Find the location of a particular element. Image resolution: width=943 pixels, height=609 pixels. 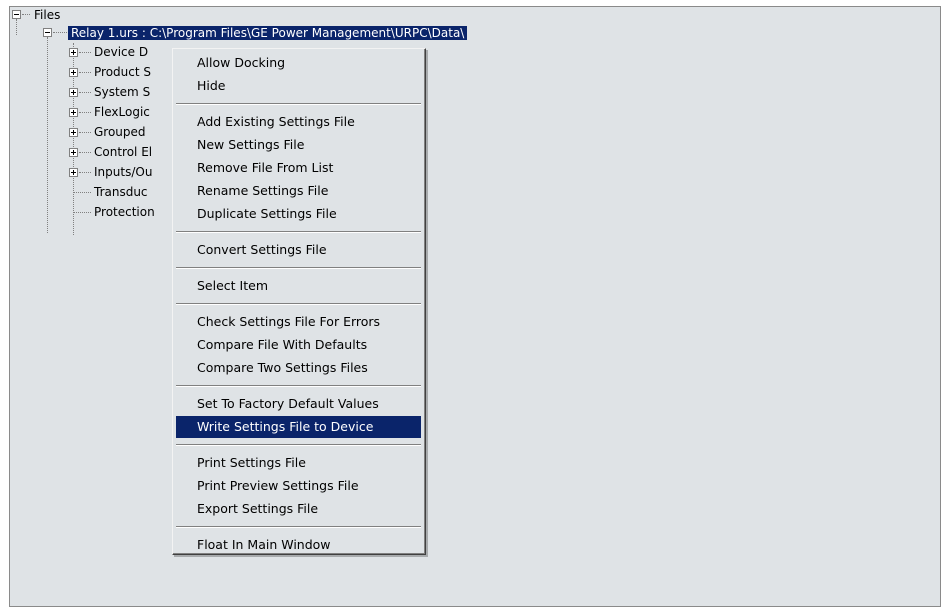

menu-item-set-to-factory-default-values: Set To Factory Default Values is located at coordinates (298, 404).